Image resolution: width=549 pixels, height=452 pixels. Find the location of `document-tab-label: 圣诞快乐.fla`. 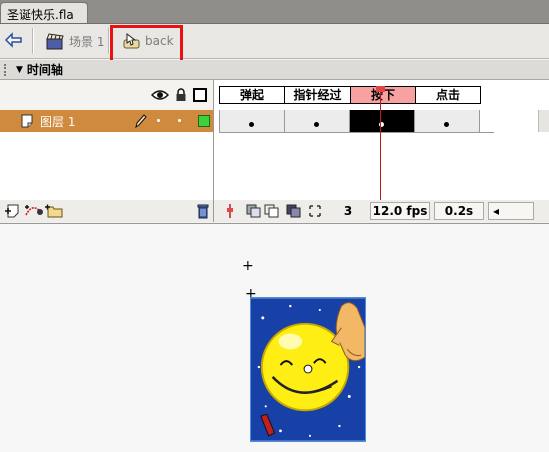

document-tab-label: 圣诞快乐.fla is located at coordinates (40, 15).